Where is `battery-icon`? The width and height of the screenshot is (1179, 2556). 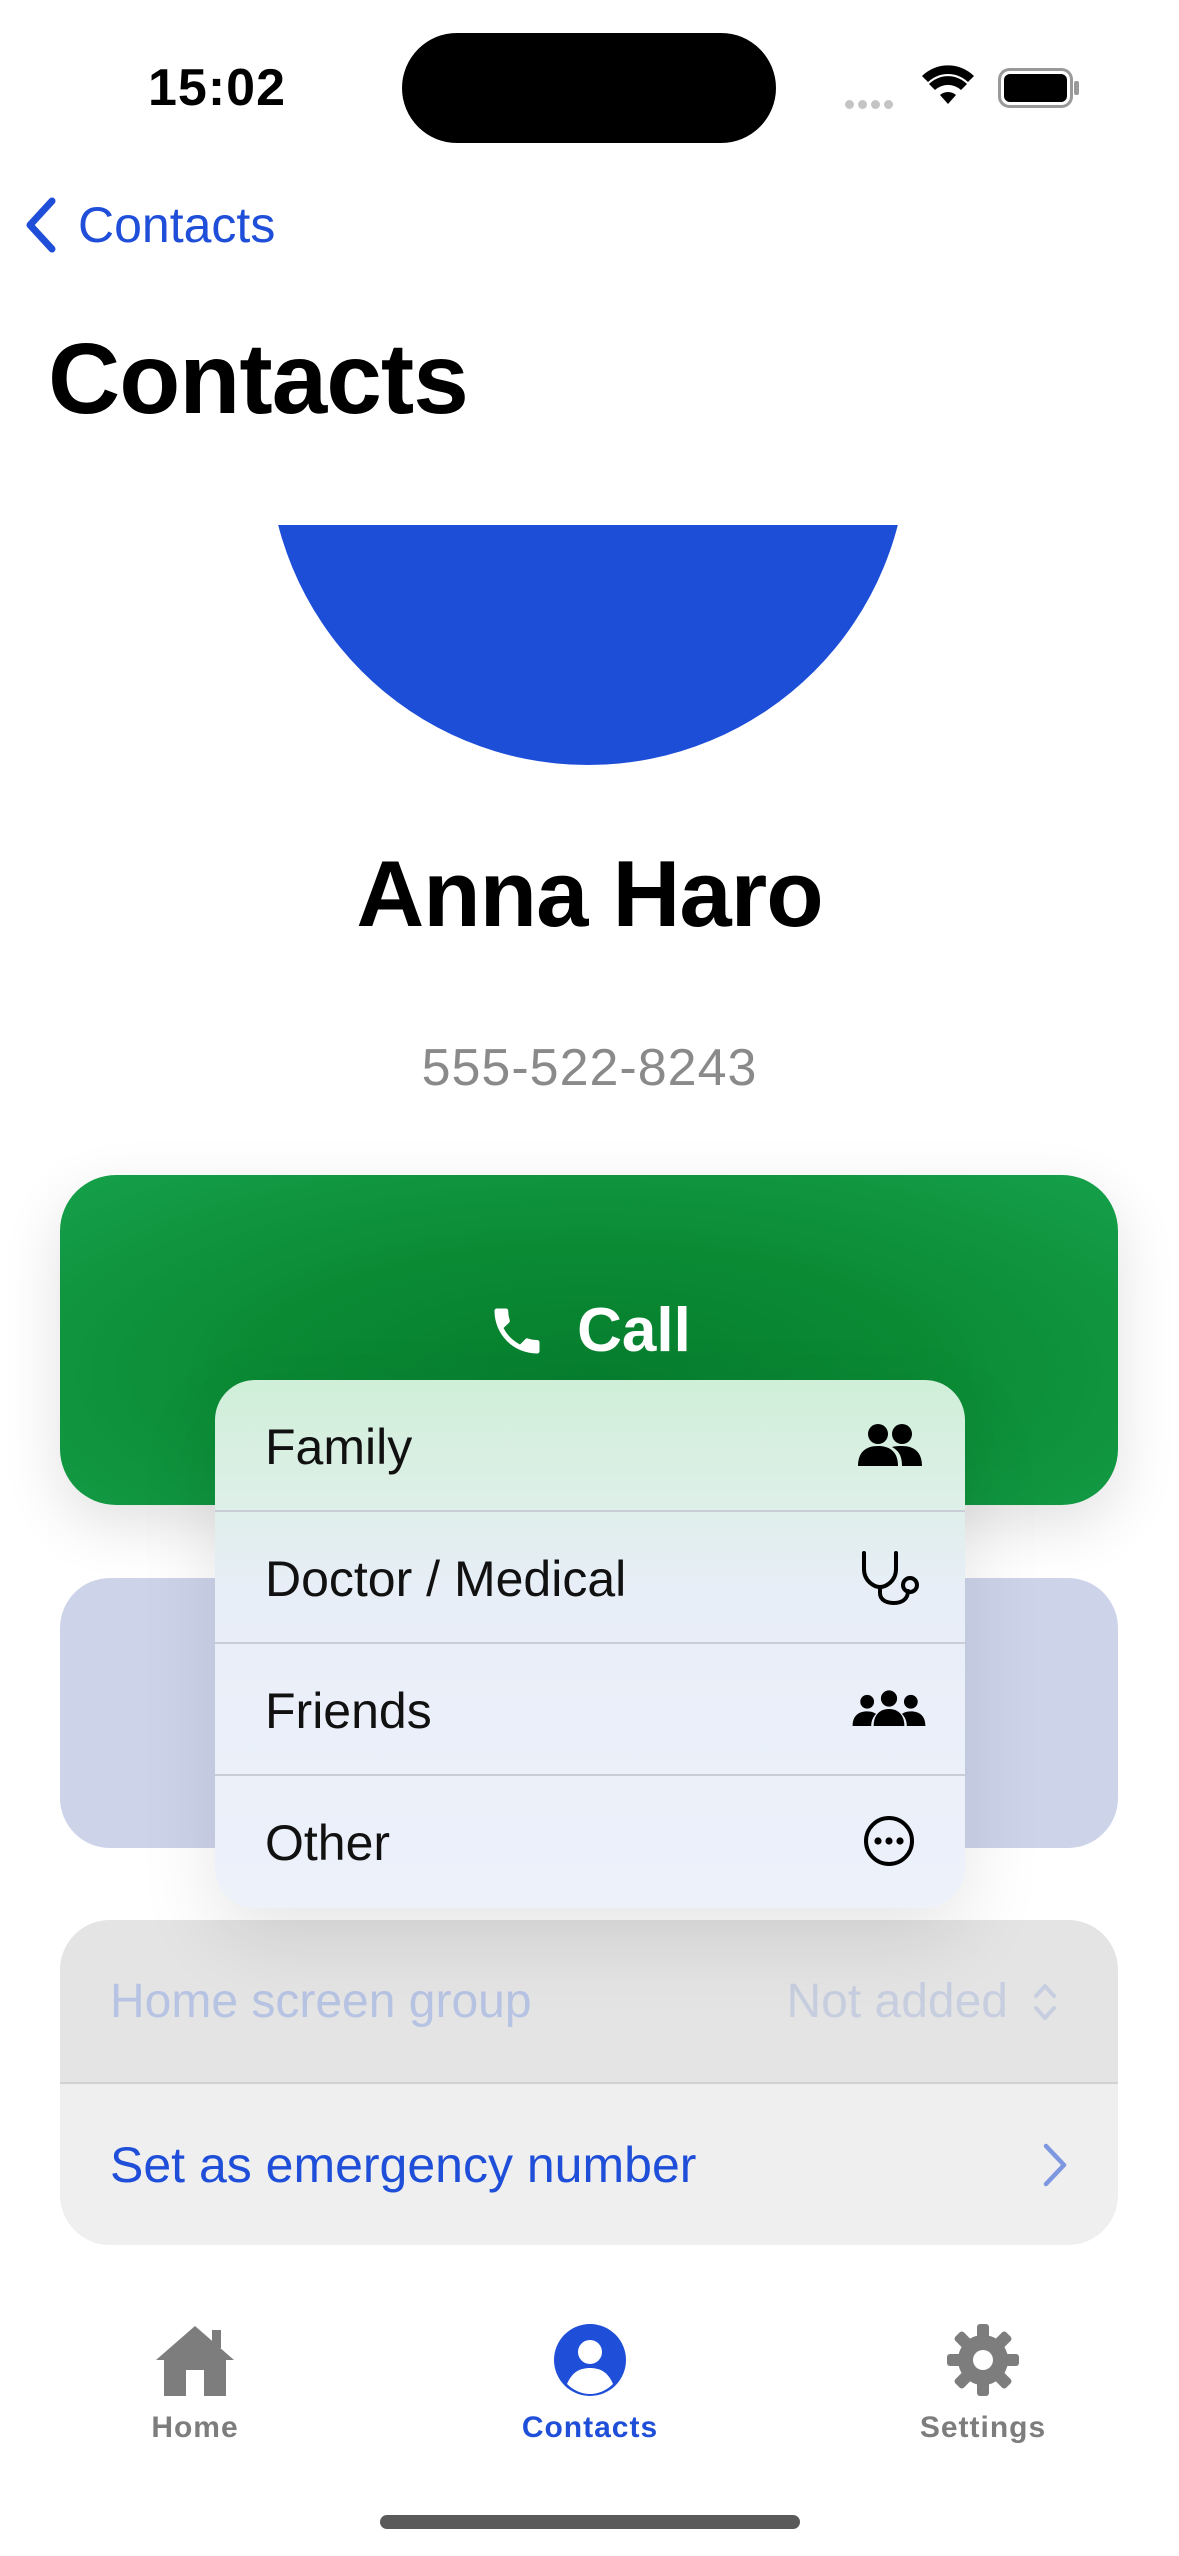 battery-icon is located at coordinates (1038, 88).